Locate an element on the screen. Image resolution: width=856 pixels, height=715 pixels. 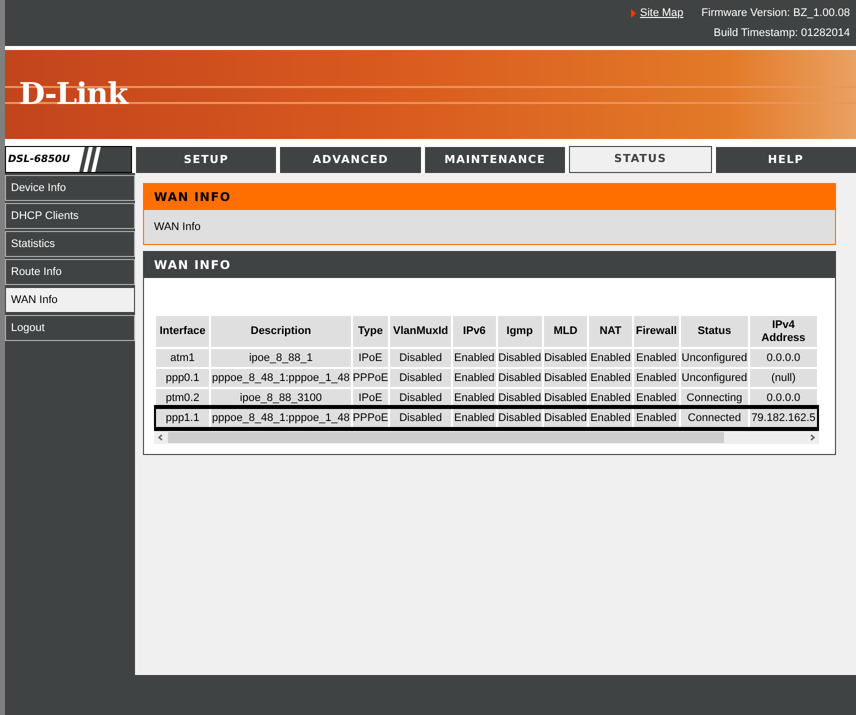
nav-tab: HELP is located at coordinates (786, 160).